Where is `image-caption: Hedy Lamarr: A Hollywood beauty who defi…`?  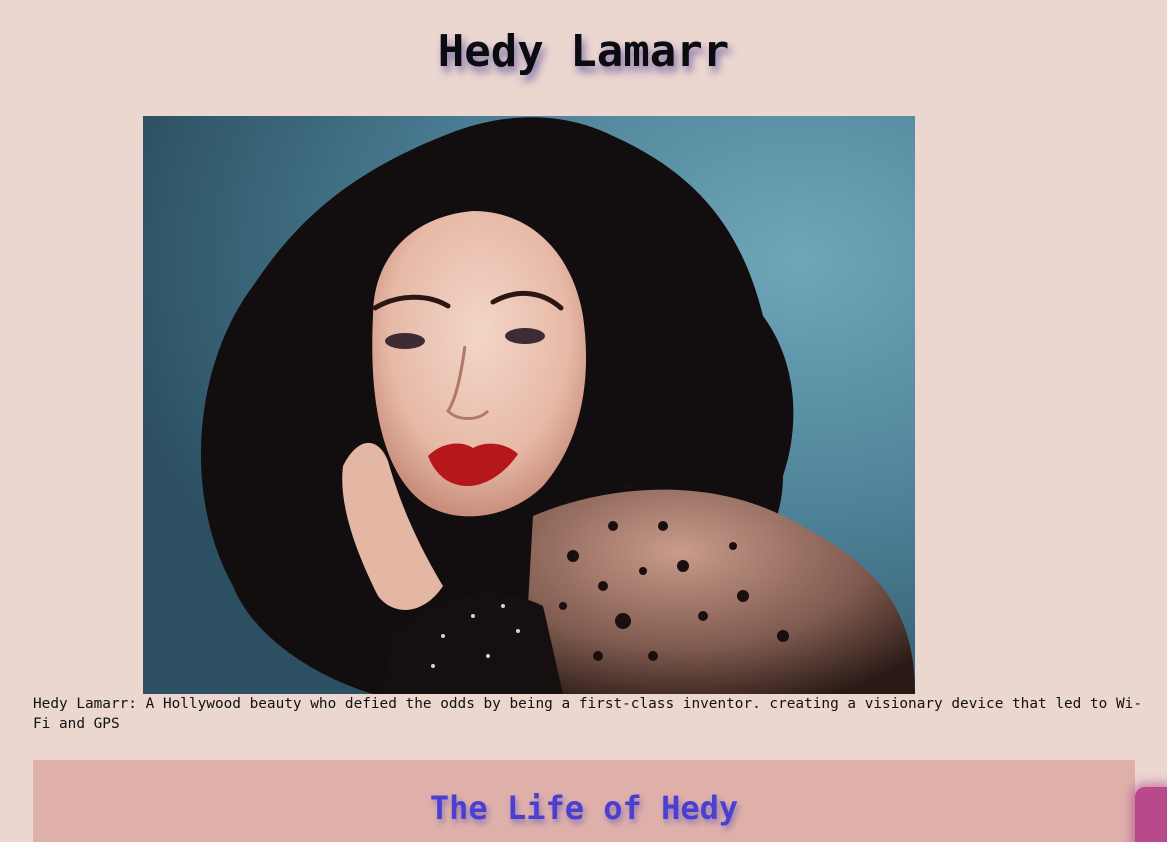 image-caption: Hedy Lamarr: A Hollywood beauty who defi… is located at coordinates (587, 714).